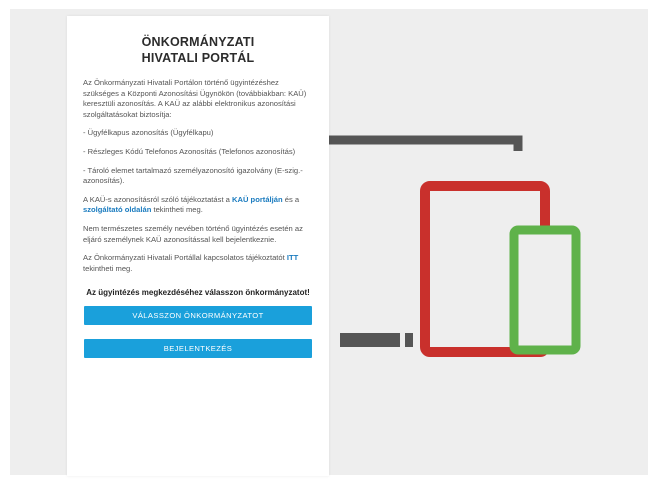 This screenshot has height=485, width=659. Describe the element at coordinates (108, 268) in the screenshot. I see `contact-info-post: tekintheti meg.` at that location.